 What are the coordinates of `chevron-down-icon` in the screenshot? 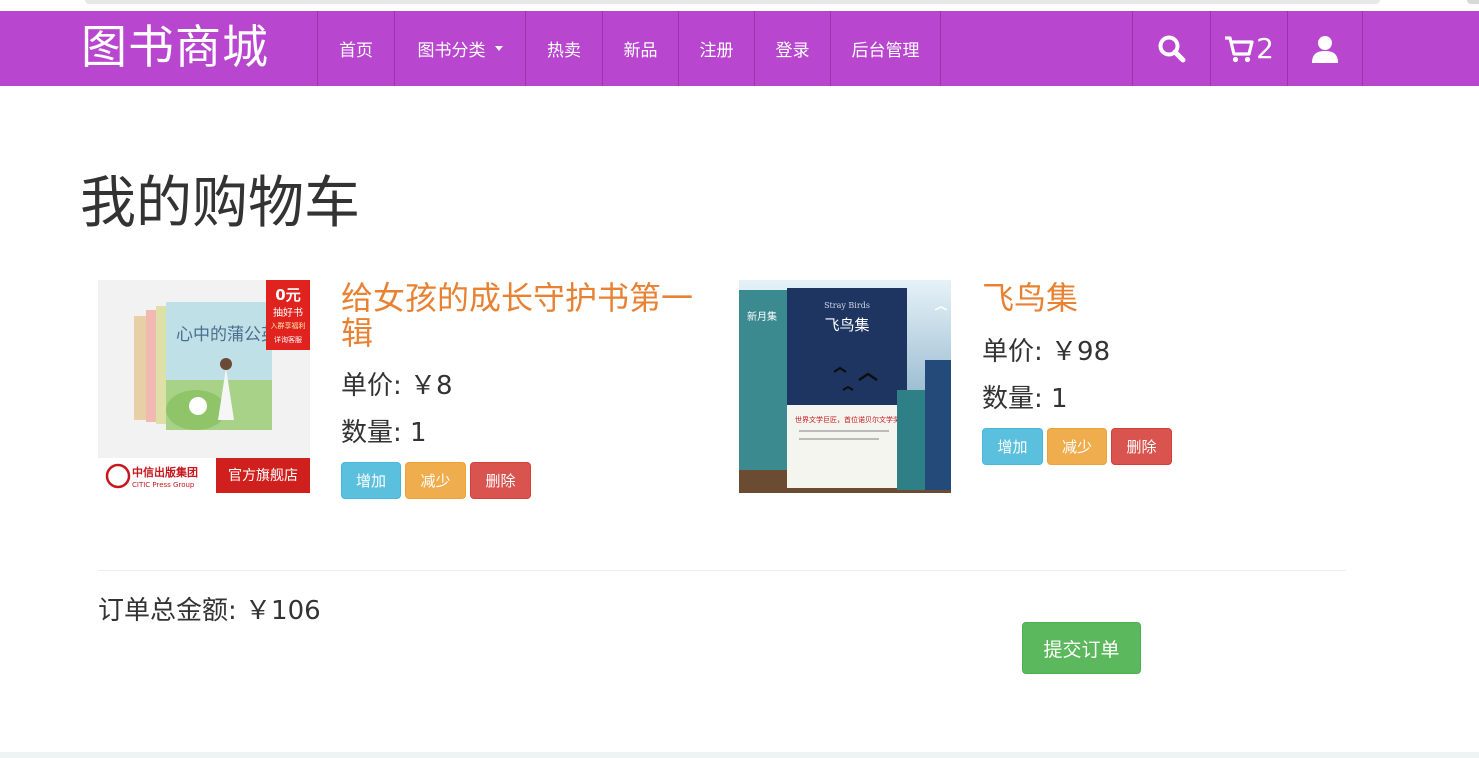 It's located at (498, 48).